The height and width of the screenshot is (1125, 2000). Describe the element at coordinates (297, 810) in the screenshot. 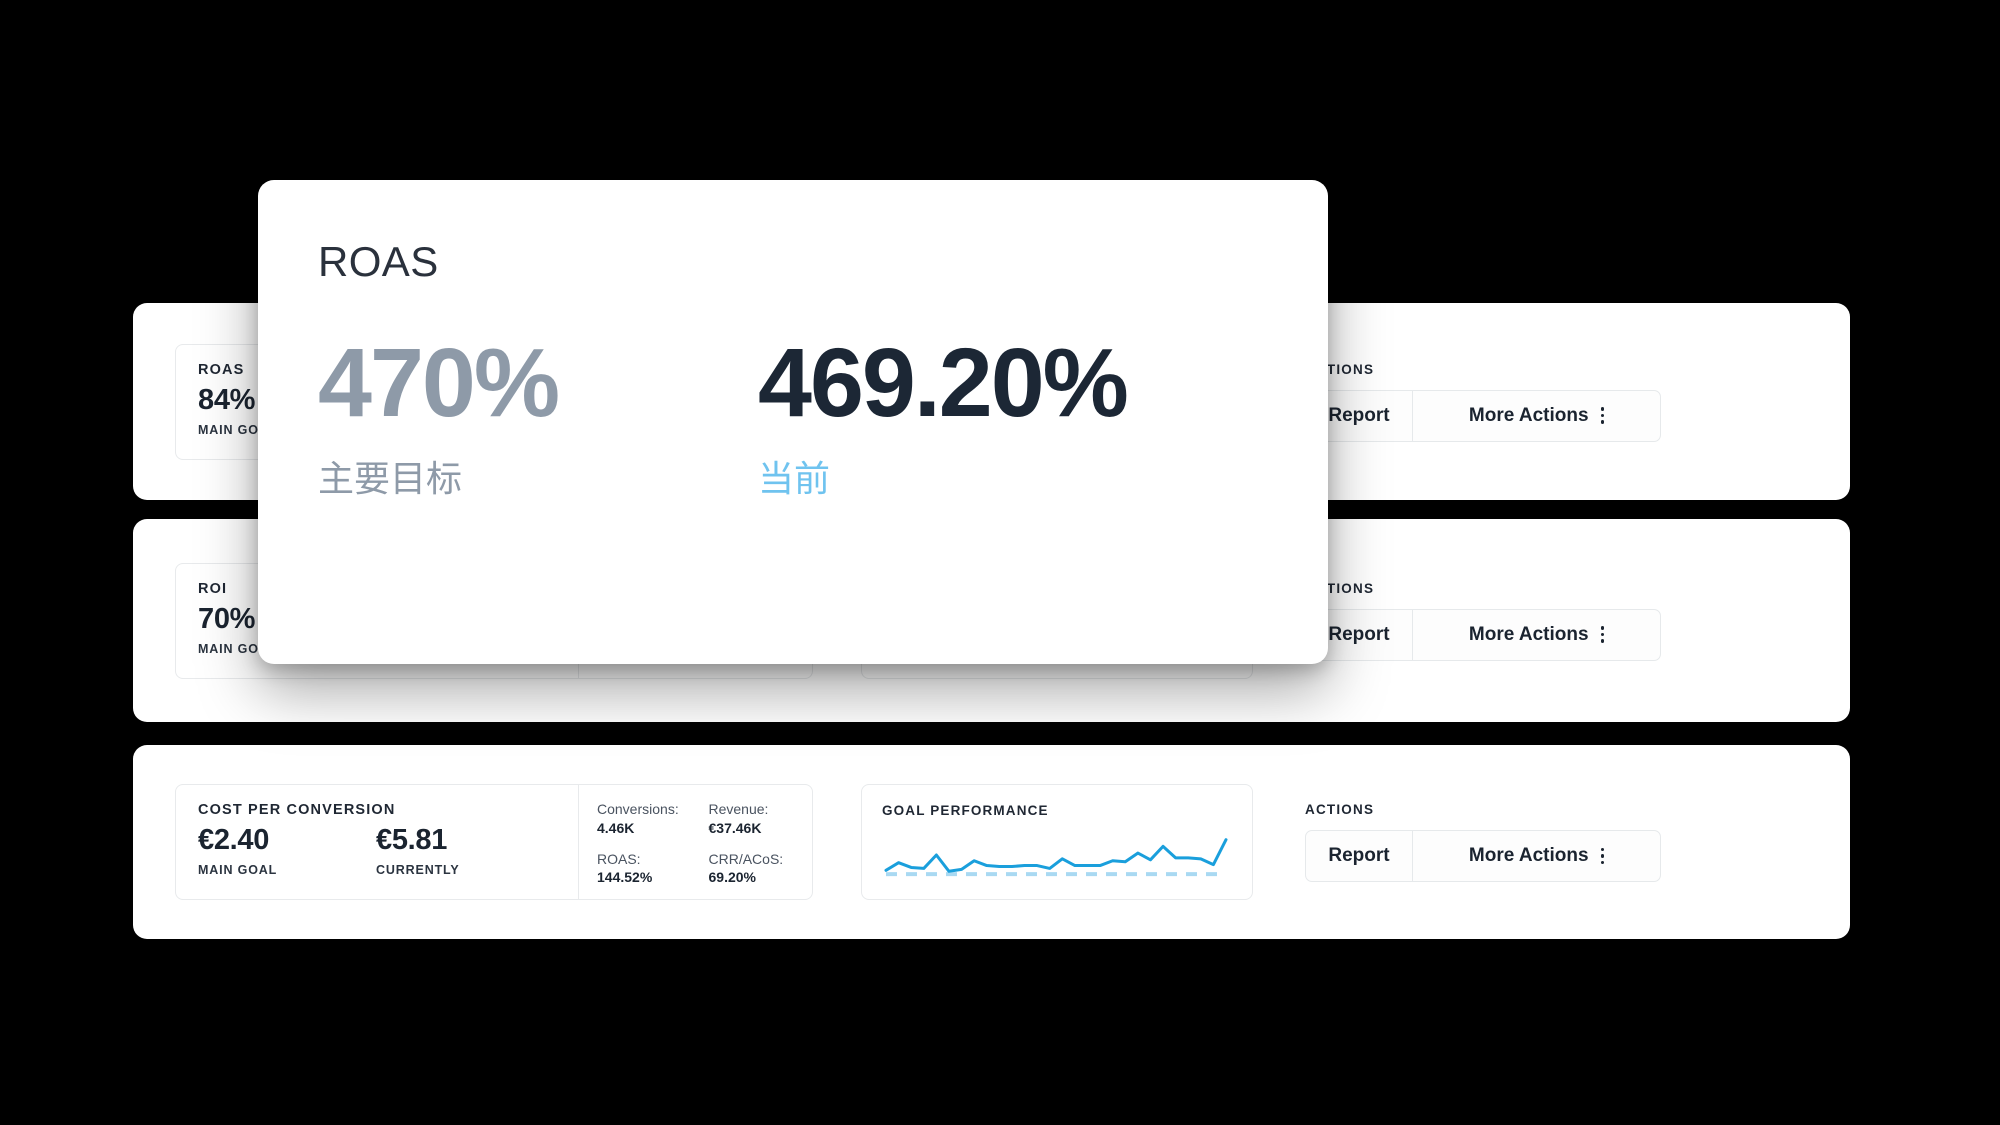

I see `kpi-title: COST PER CONVERSION` at that location.